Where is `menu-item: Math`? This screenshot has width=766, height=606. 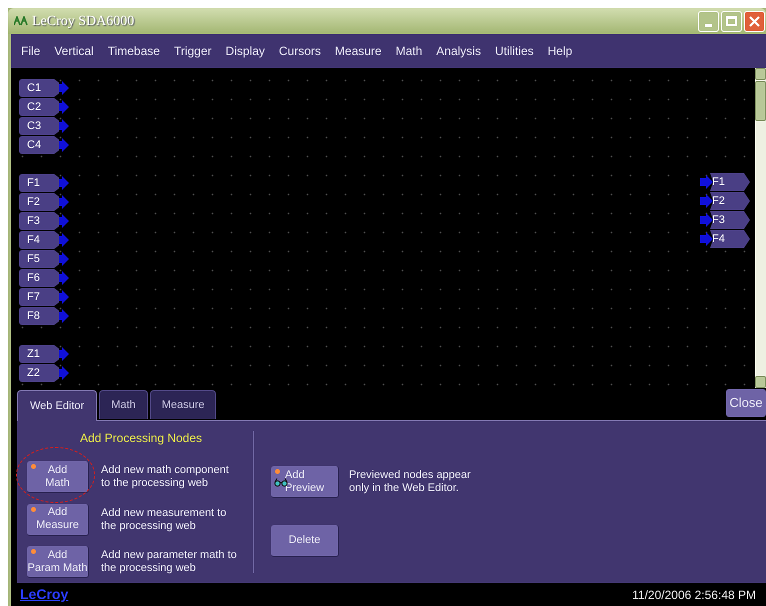 menu-item: Math is located at coordinates (409, 51).